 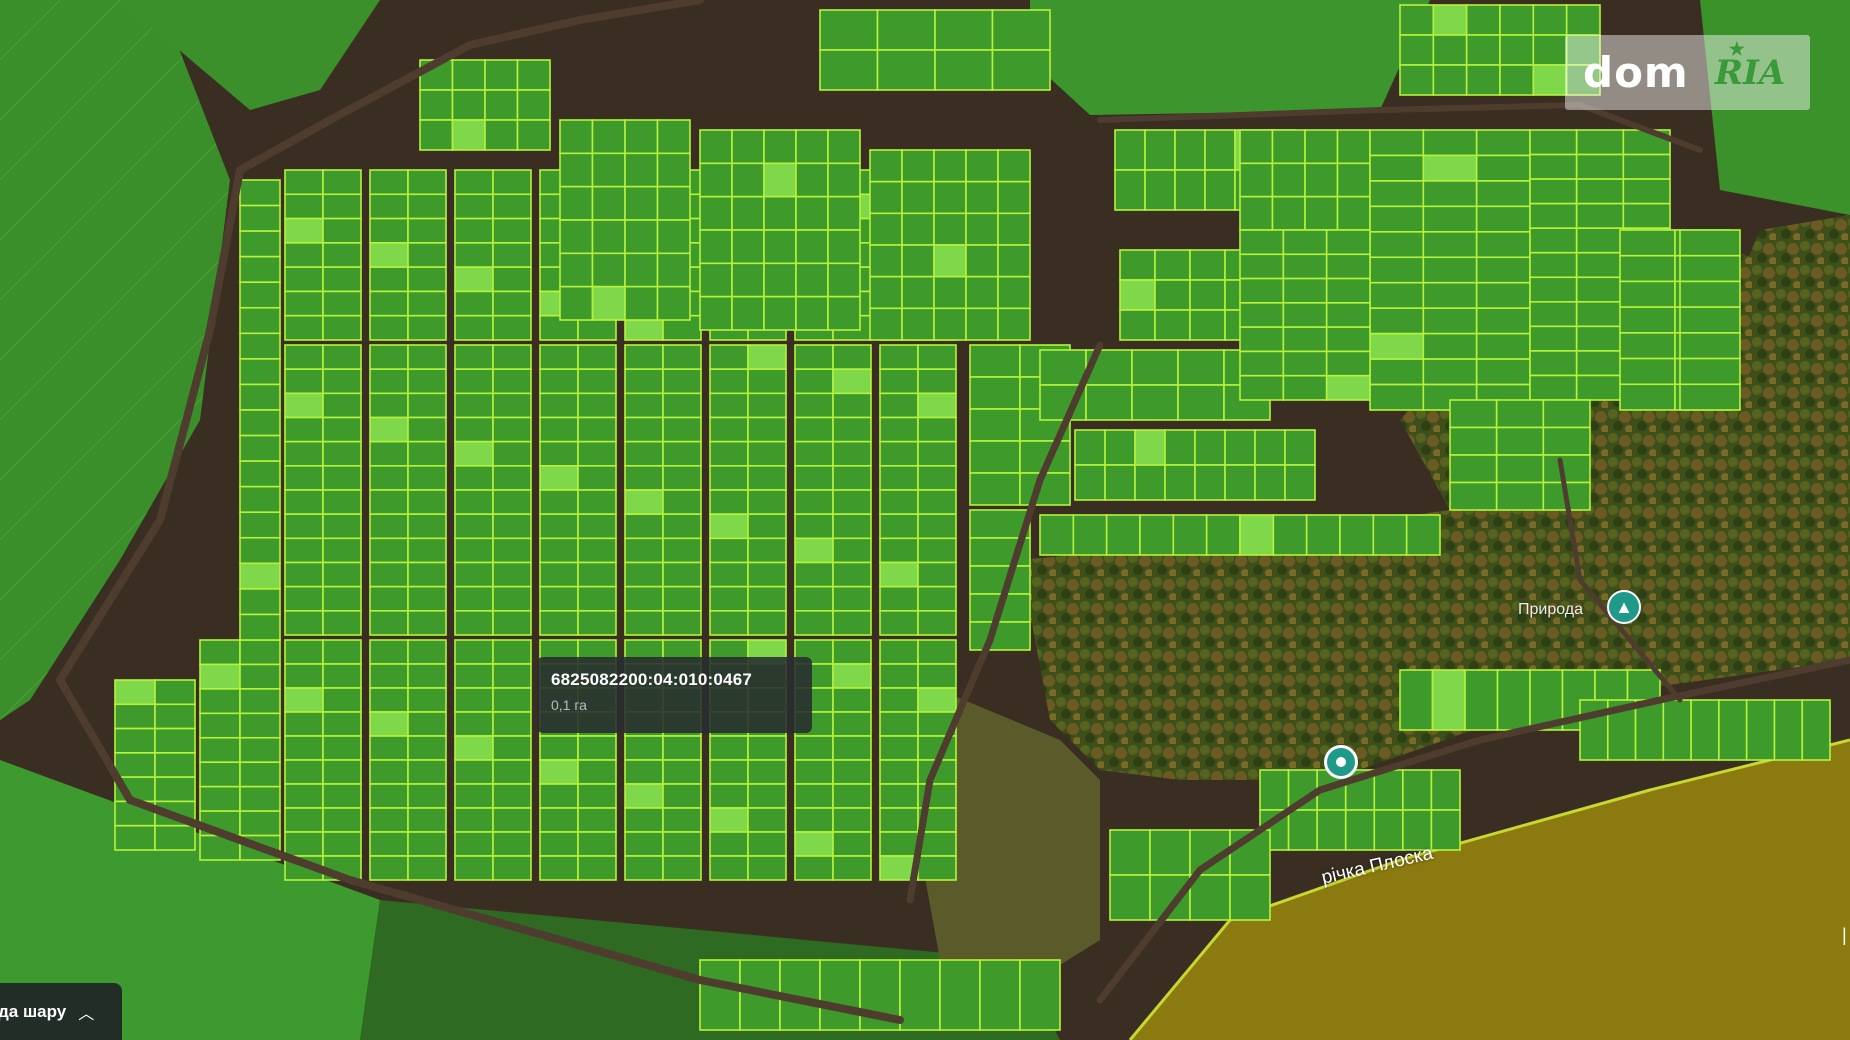 I want to click on tree-icon: ▲, so click(x=1624, y=607).